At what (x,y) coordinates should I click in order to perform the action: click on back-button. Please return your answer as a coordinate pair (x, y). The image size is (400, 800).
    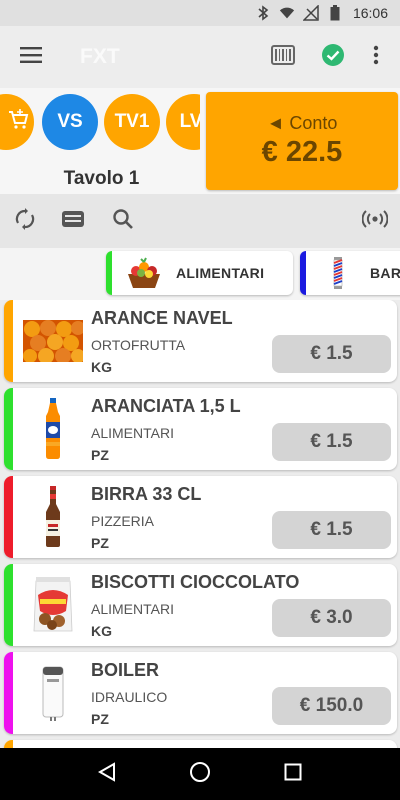
    Looking at the image, I should click on (107, 774).